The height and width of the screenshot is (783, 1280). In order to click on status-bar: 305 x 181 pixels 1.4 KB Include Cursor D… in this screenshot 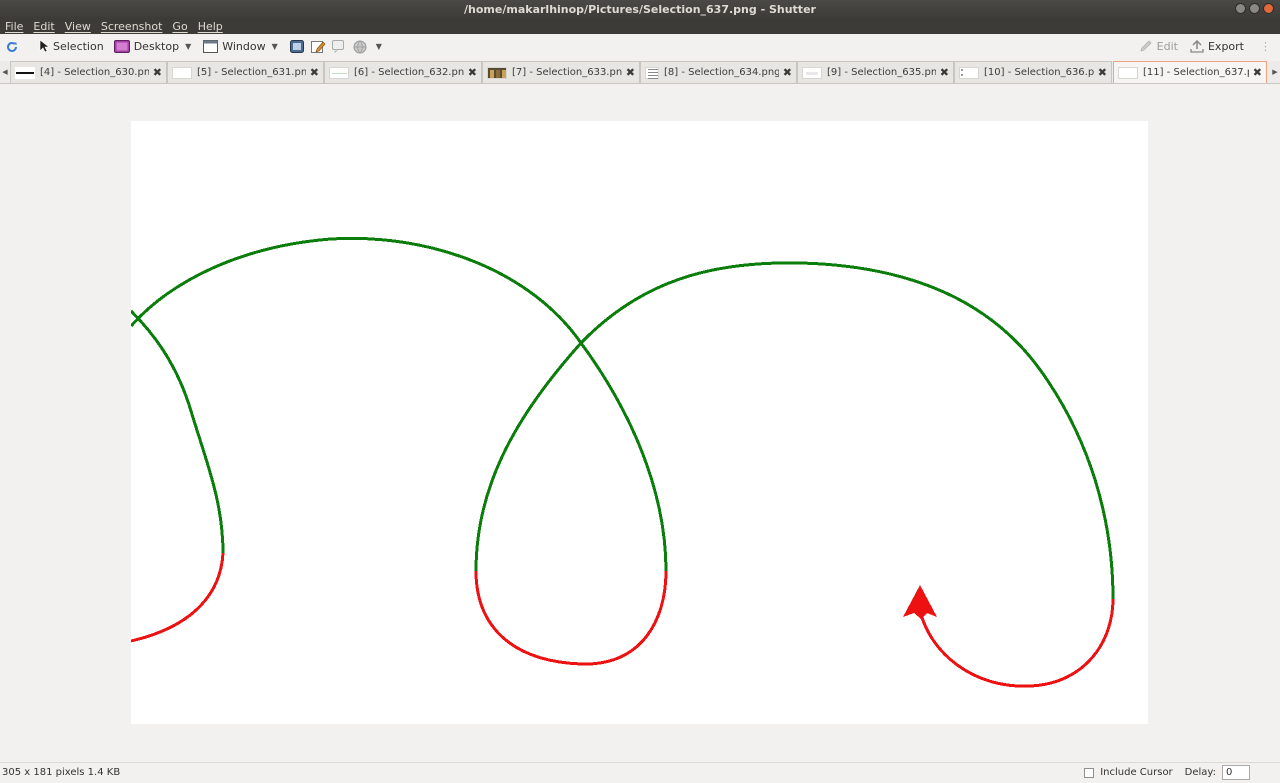, I will do `click(640, 772)`.